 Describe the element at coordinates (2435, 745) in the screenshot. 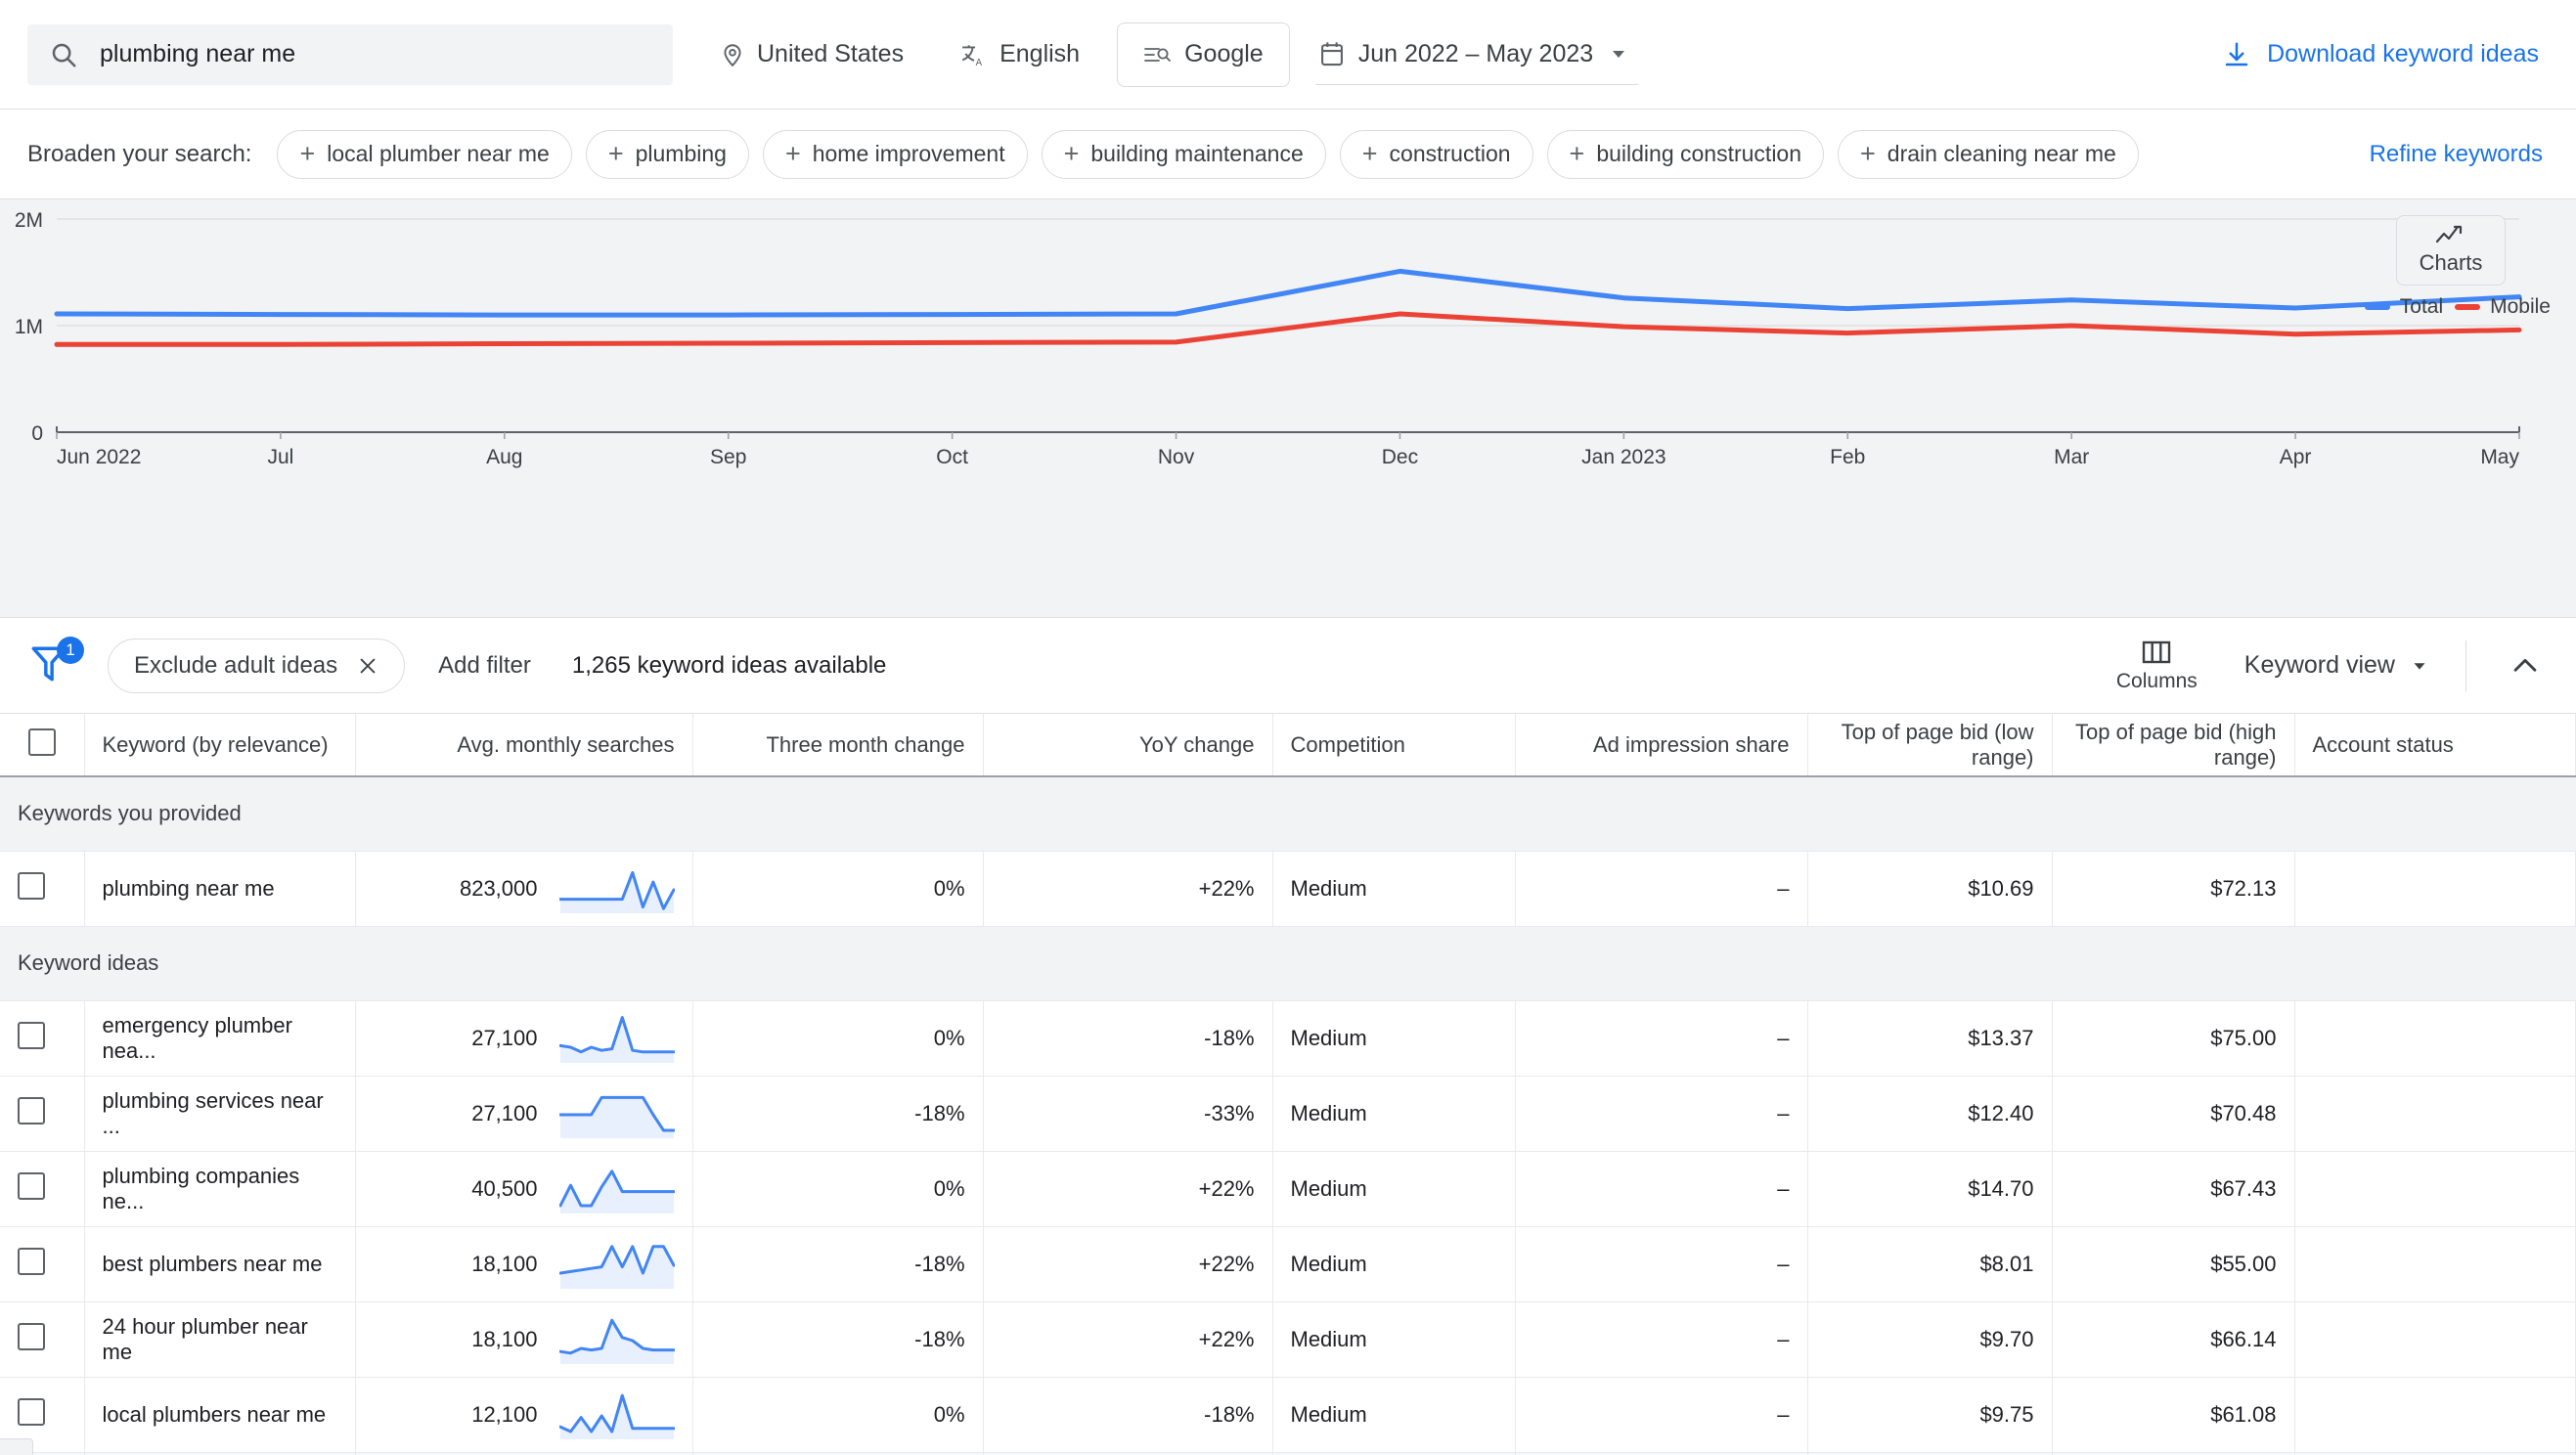

I see `header-account-status: Account status` at that location.